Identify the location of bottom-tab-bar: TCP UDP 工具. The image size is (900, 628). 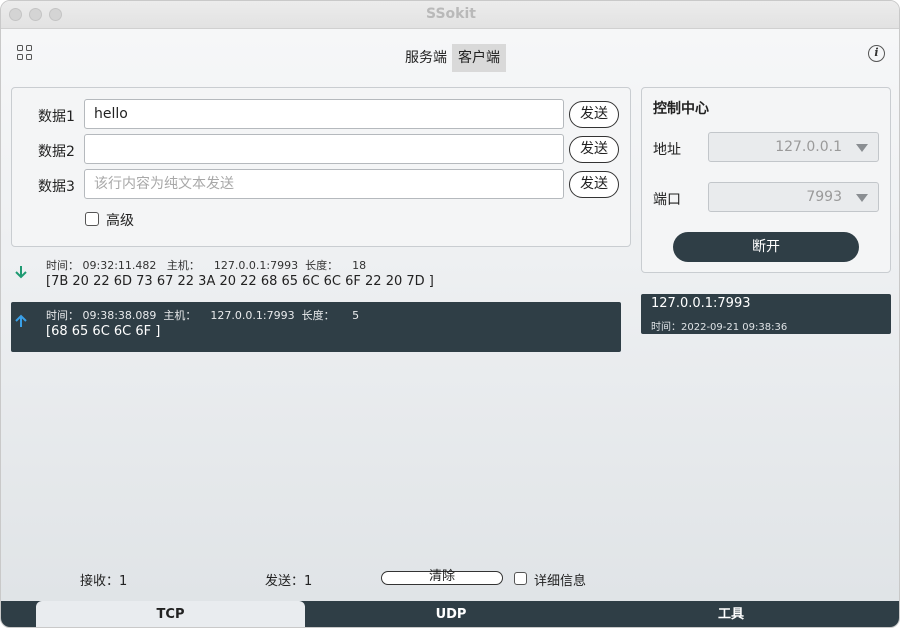
(450, 614).